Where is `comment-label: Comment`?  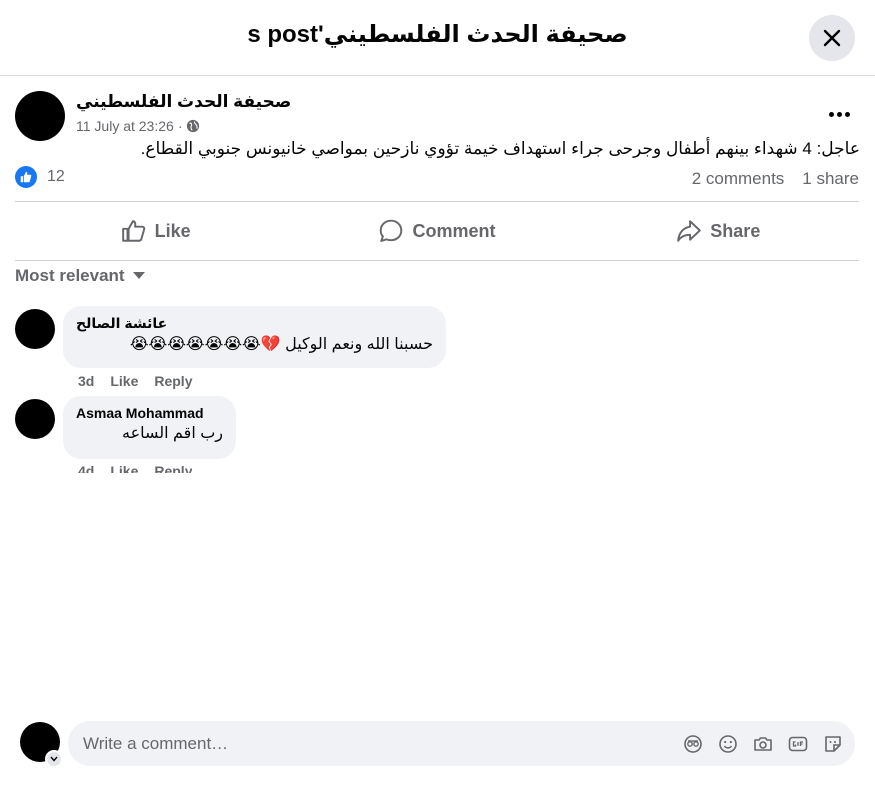 comment-label: Comment is located at coordinates (454, 230).